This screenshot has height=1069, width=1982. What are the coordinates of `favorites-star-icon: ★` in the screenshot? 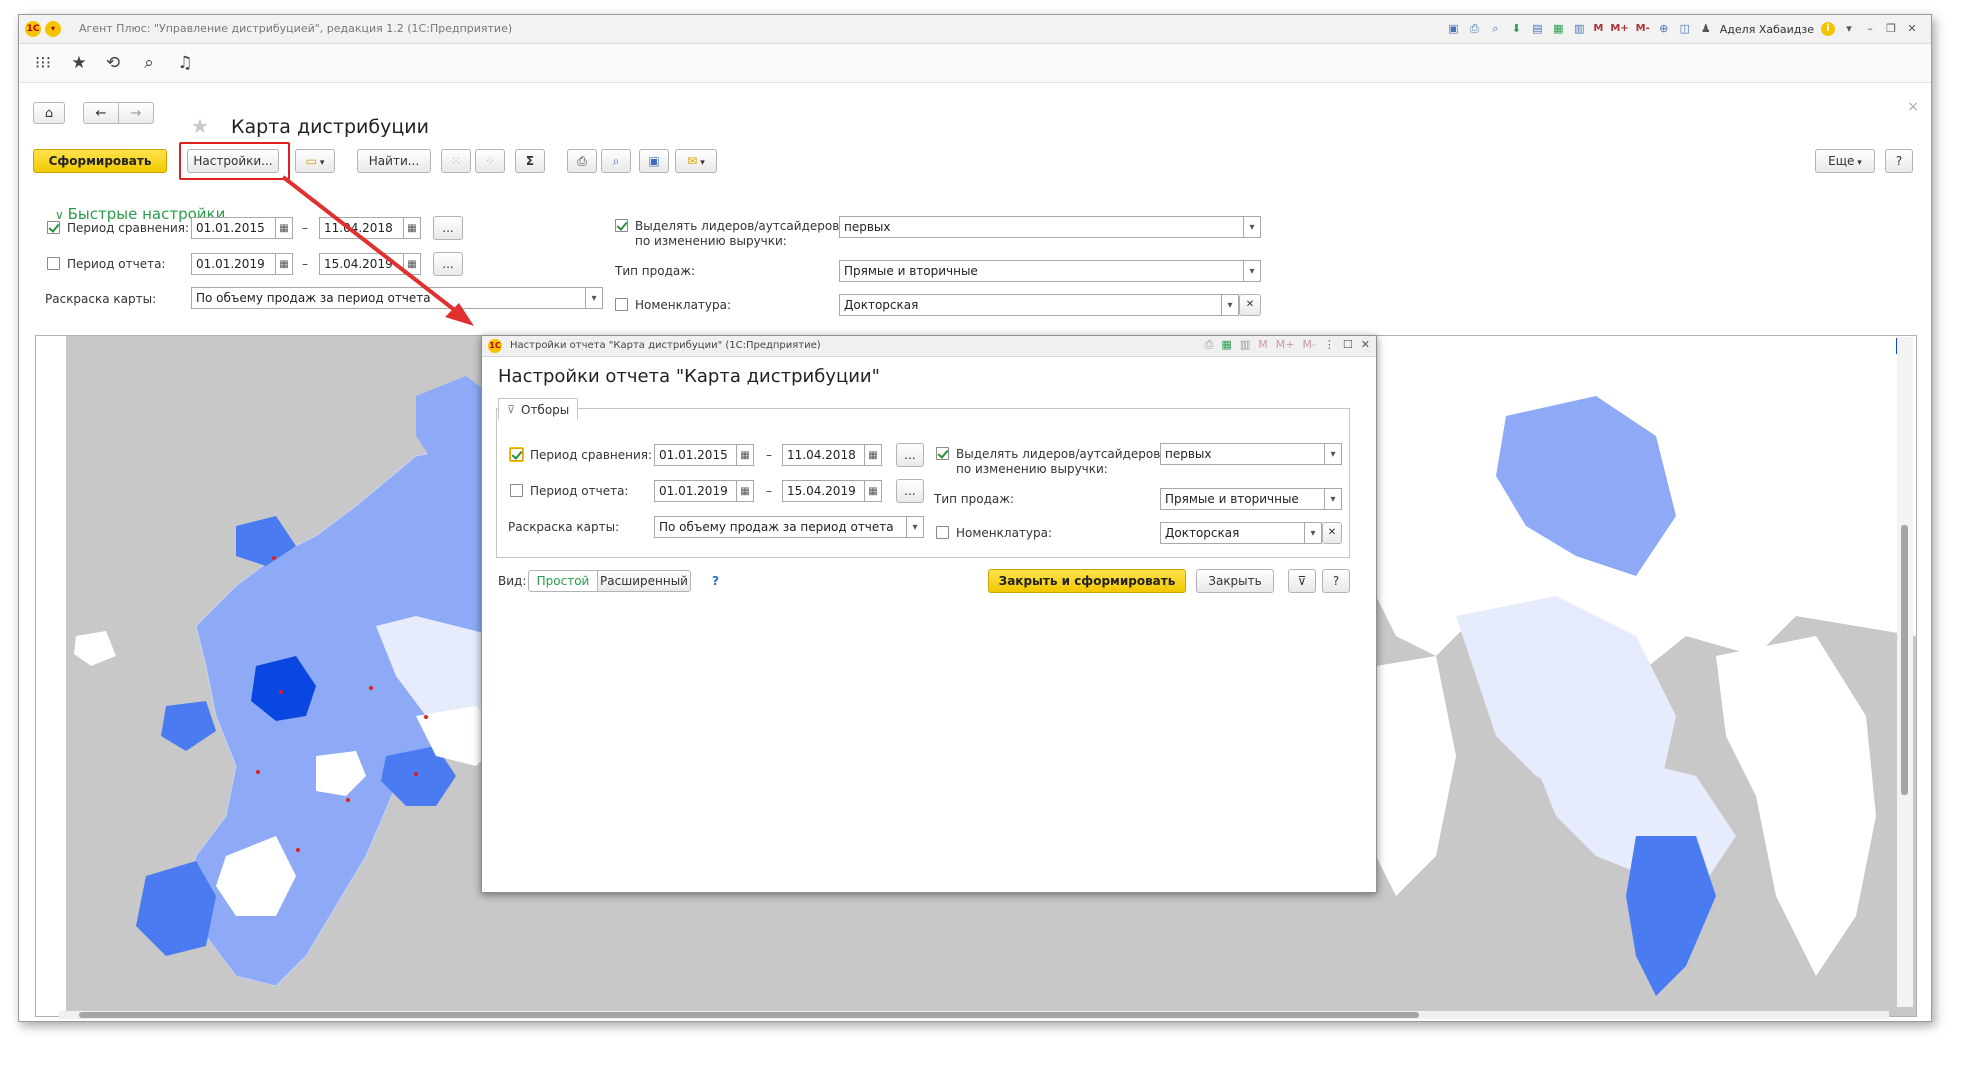 It's located at (79, 63).